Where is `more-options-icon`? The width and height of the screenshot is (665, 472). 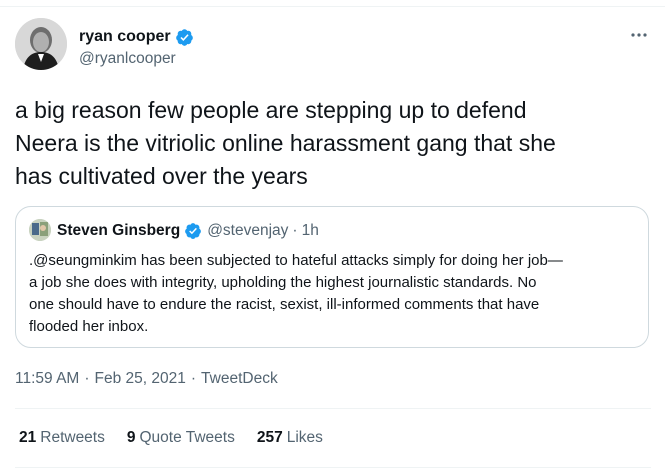
more-options-icon is located at coordinates (639, 35).